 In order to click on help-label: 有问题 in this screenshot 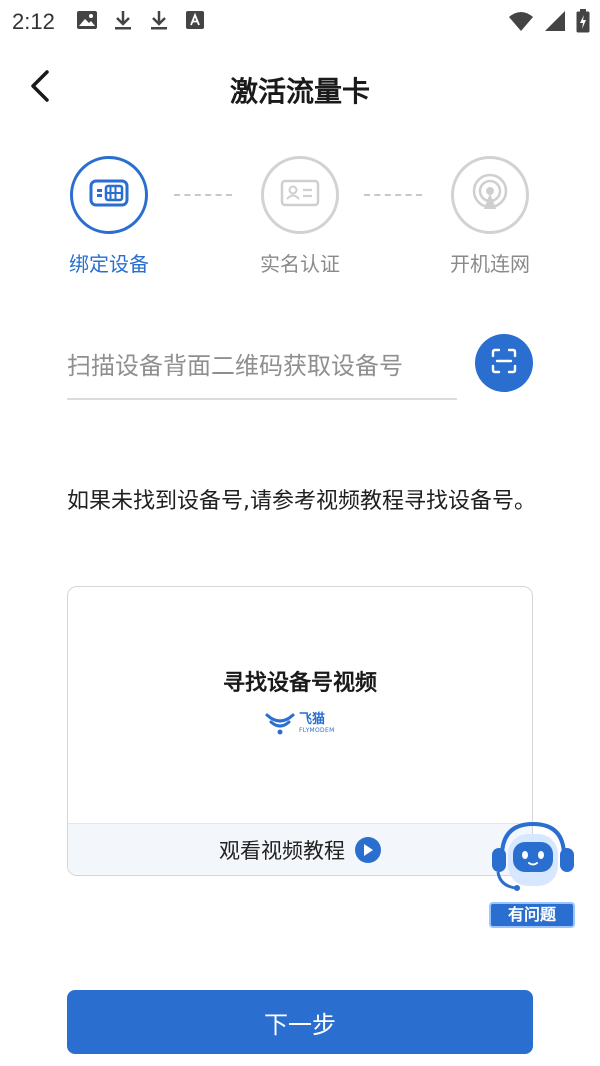, I will do `click(532, 915)`.